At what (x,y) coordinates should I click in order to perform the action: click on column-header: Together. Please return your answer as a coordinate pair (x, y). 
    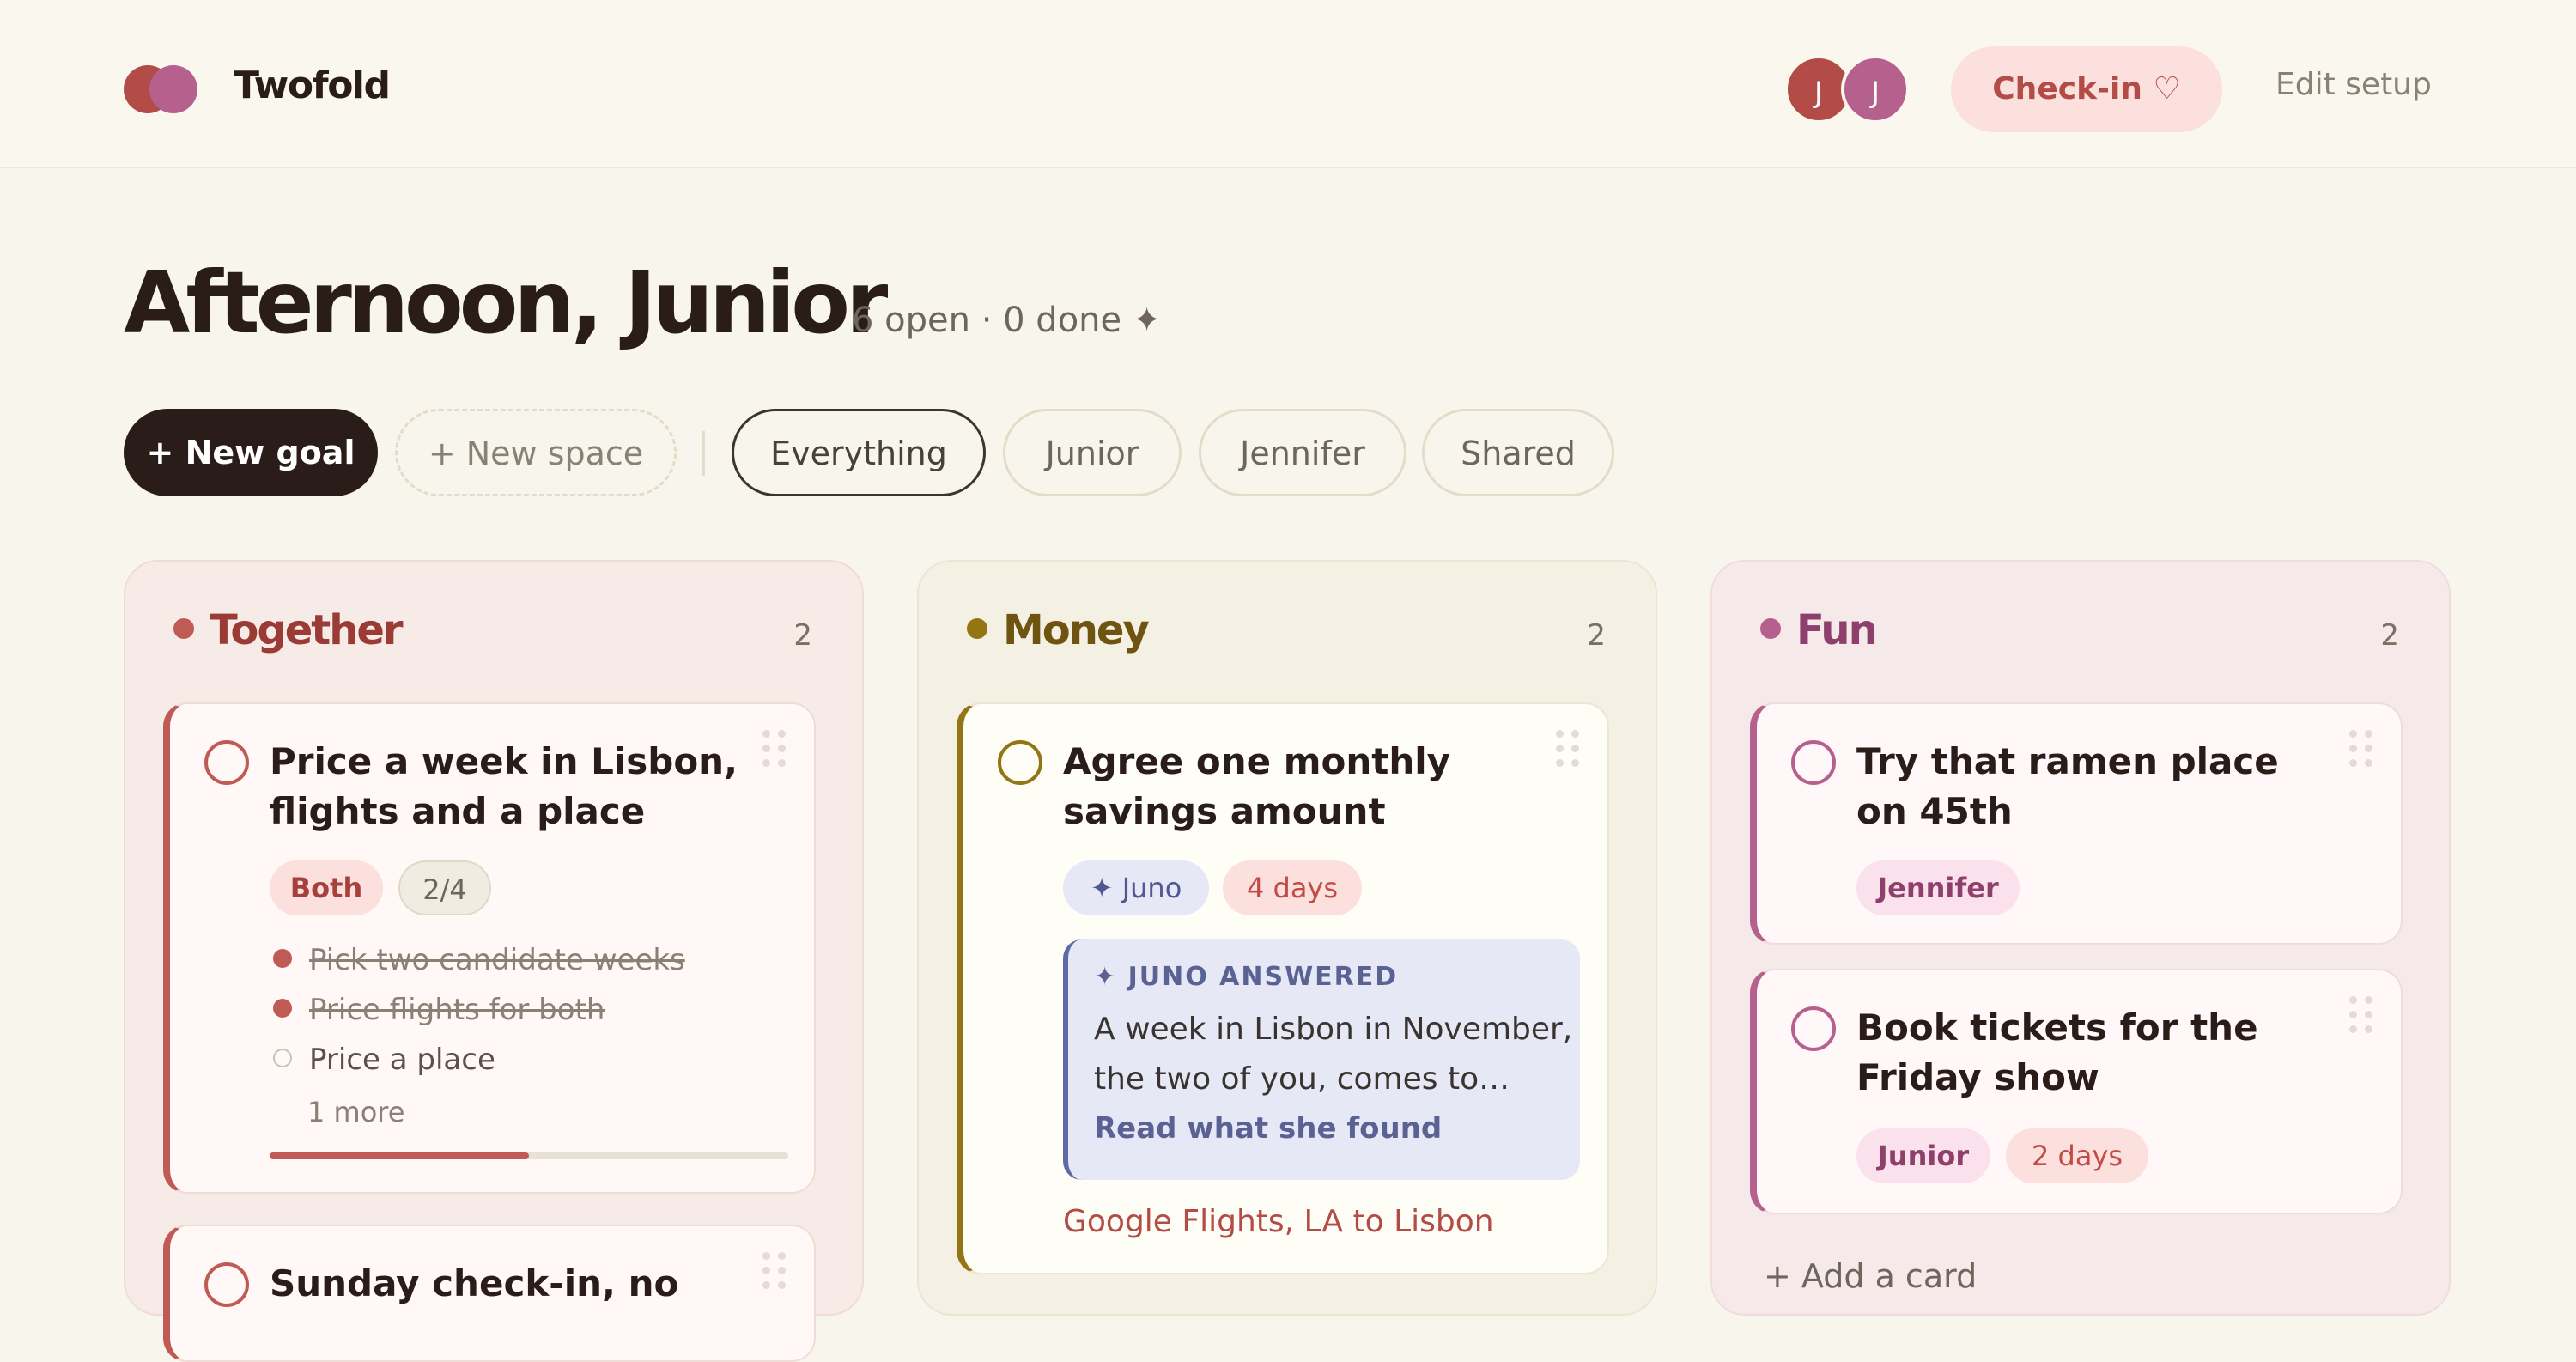
    Looking at the image, I should click on (289, 630).